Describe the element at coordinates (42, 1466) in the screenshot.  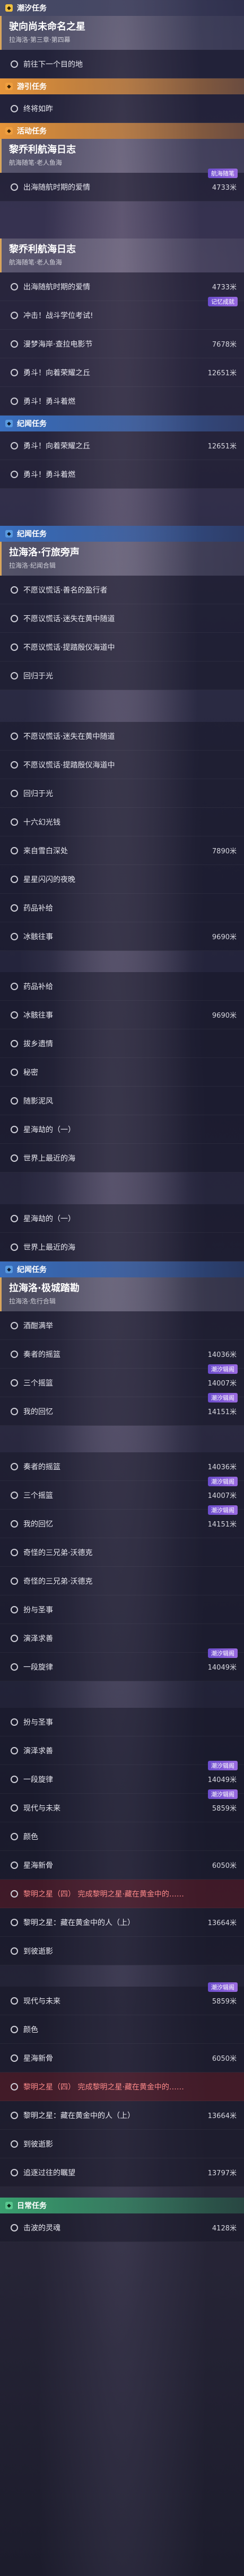
I see `quest-label: 奏者的摇篮` at that location.